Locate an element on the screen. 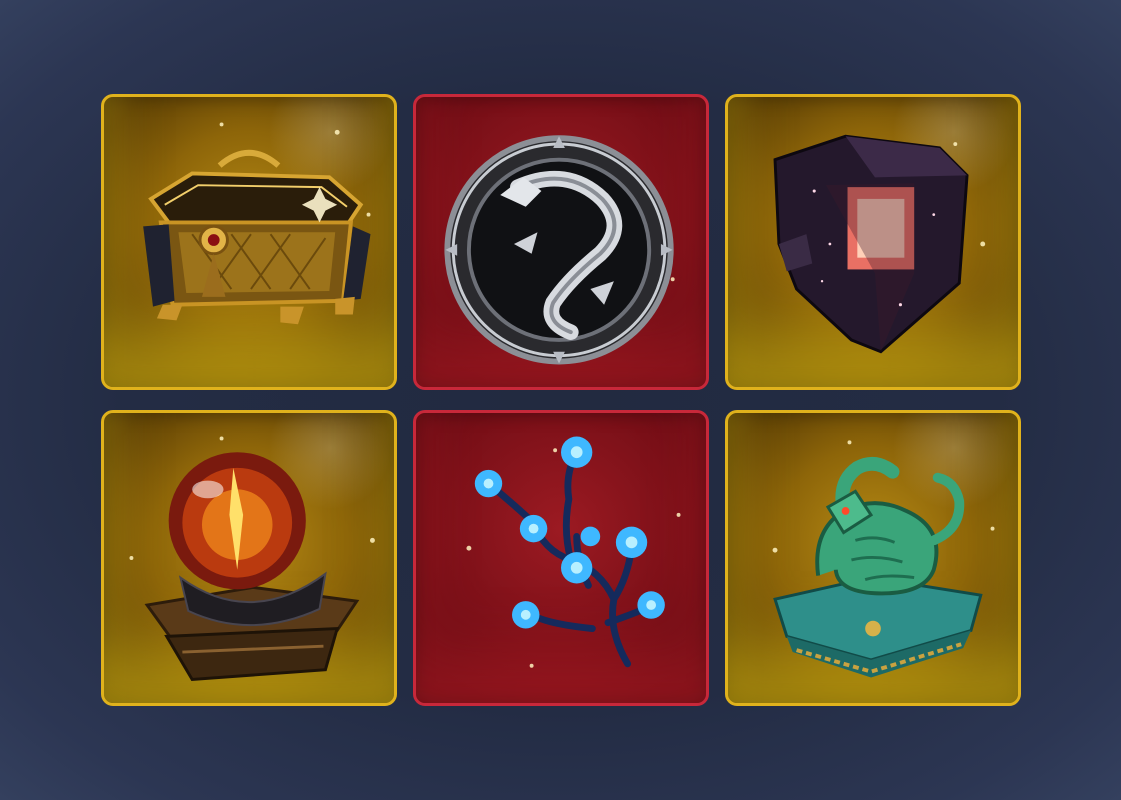 The height and width of the screenshot is (800, 1121). dark-crystal-block-icon is located at coordinates (879, 244).